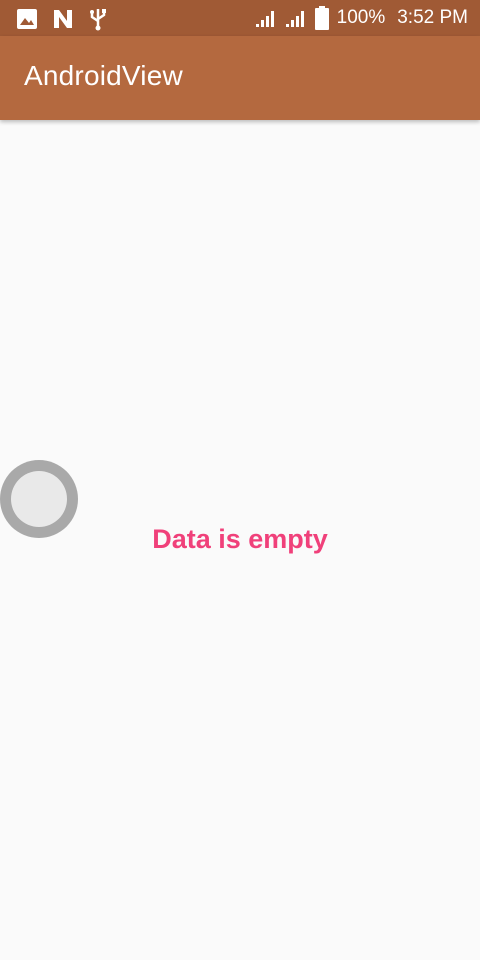 The height and width of the screenshot is (960, 480). I want to click on battery-percent: 100%, so click(361, 17).